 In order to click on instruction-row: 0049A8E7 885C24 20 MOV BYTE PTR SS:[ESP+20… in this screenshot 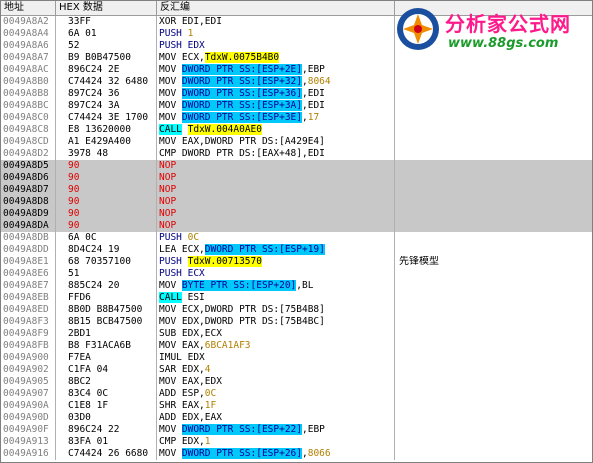, I will do `click(296, 286)`.